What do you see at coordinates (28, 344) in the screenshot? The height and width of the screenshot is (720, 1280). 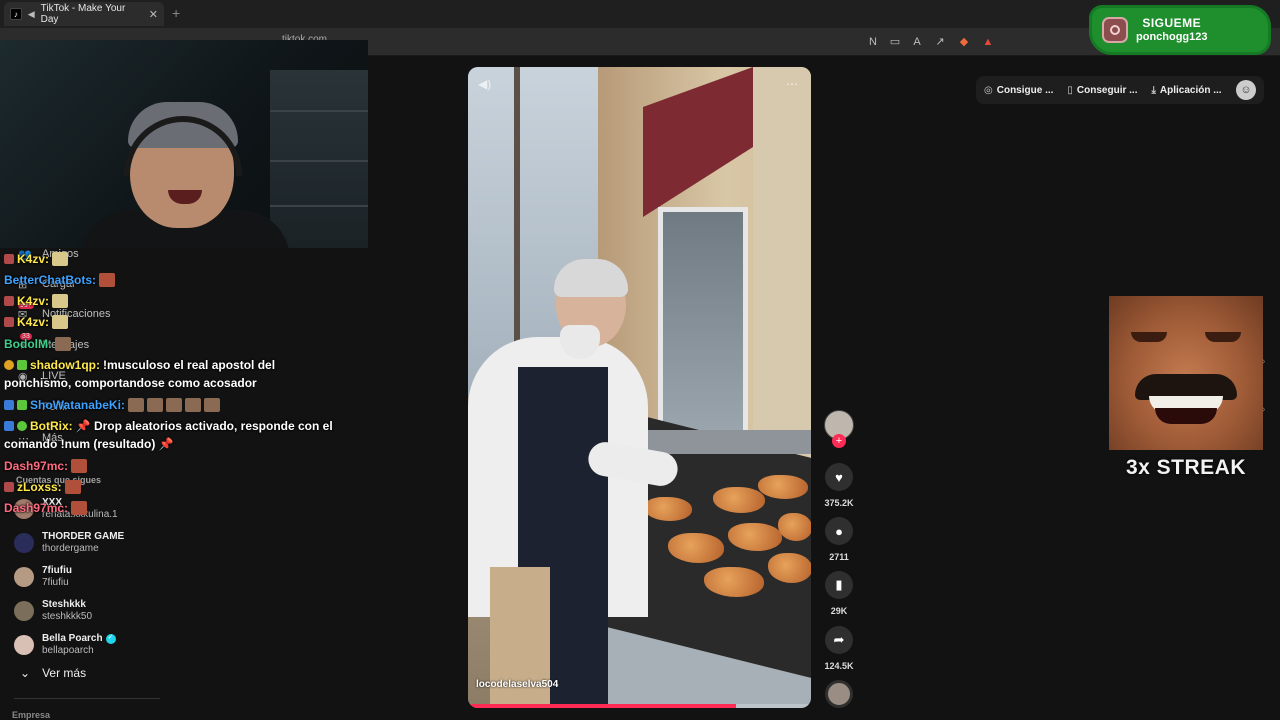 I see `chat-user: BodolM:` at bounding box center [28, 344].